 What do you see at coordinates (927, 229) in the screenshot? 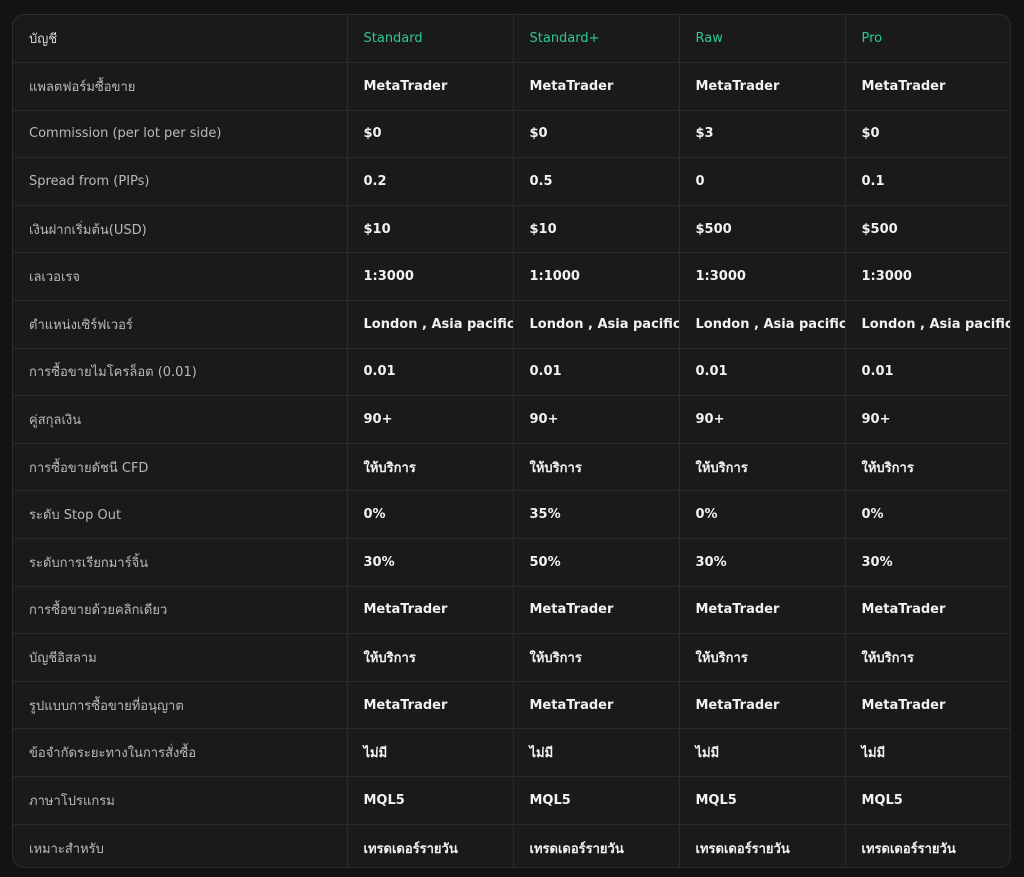
I see `cell-pro: $500` at bounding box center [927, 229].